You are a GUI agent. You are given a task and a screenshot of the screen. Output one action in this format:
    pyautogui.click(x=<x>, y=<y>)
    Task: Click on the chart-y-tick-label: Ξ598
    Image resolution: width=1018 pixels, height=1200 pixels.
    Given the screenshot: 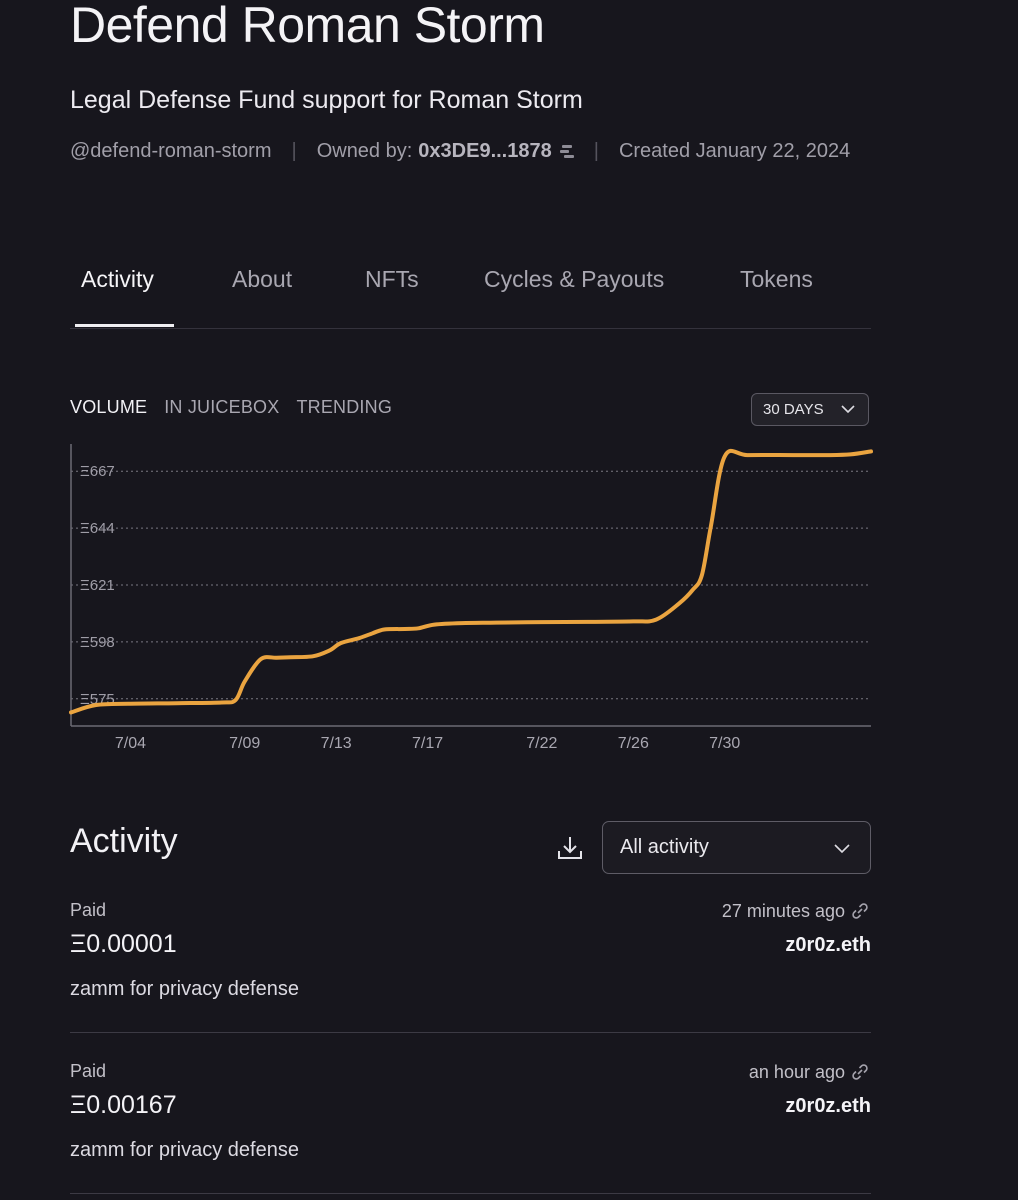 What is the action you would take?
    pyautogui.click(x=97, y=642)
    